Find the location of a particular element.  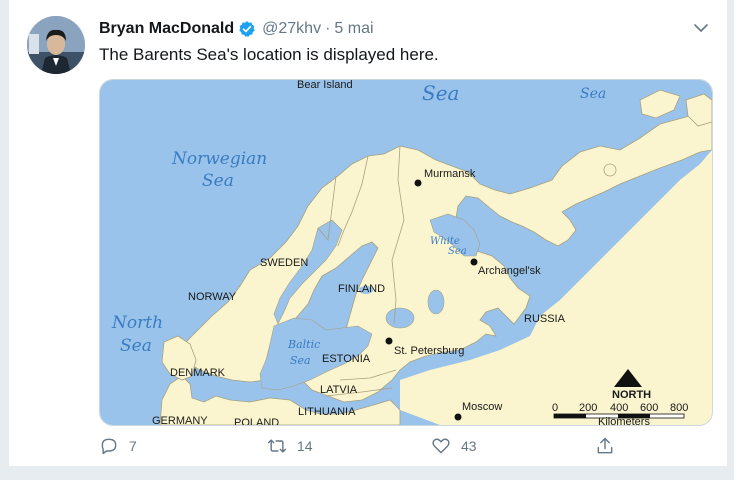

avatar-photo is located at coordinates (56, 45).